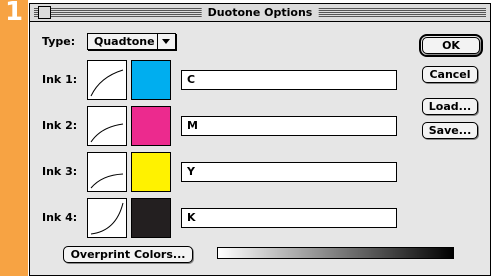 This screenshot has width=493, height=276. Describe the element at coordinates (151, 218) in the screenshot. I see `ink-4-swatch` at that location.